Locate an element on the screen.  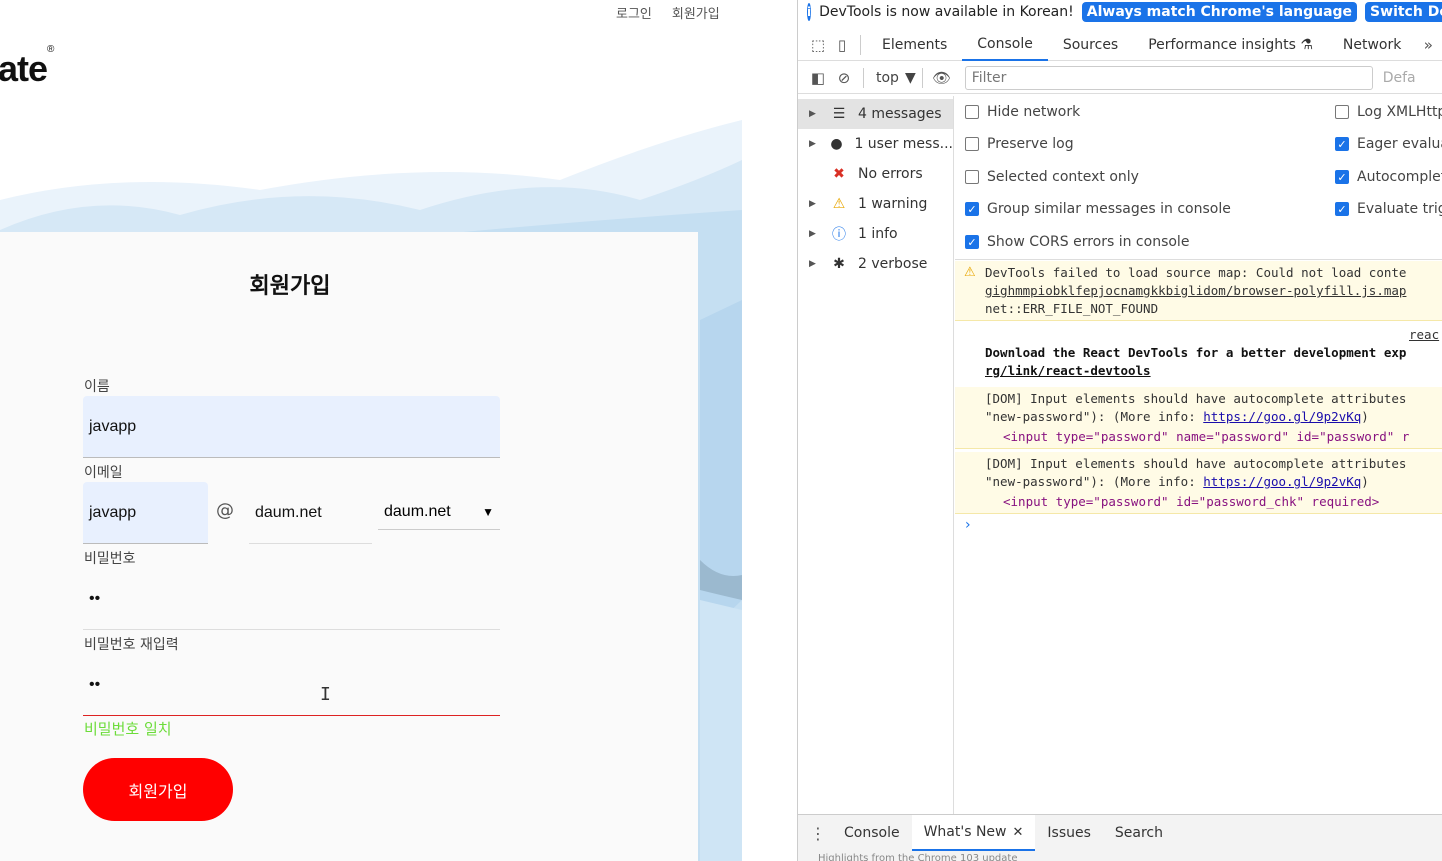
password-input: •• is located at coordinates (291, 599).